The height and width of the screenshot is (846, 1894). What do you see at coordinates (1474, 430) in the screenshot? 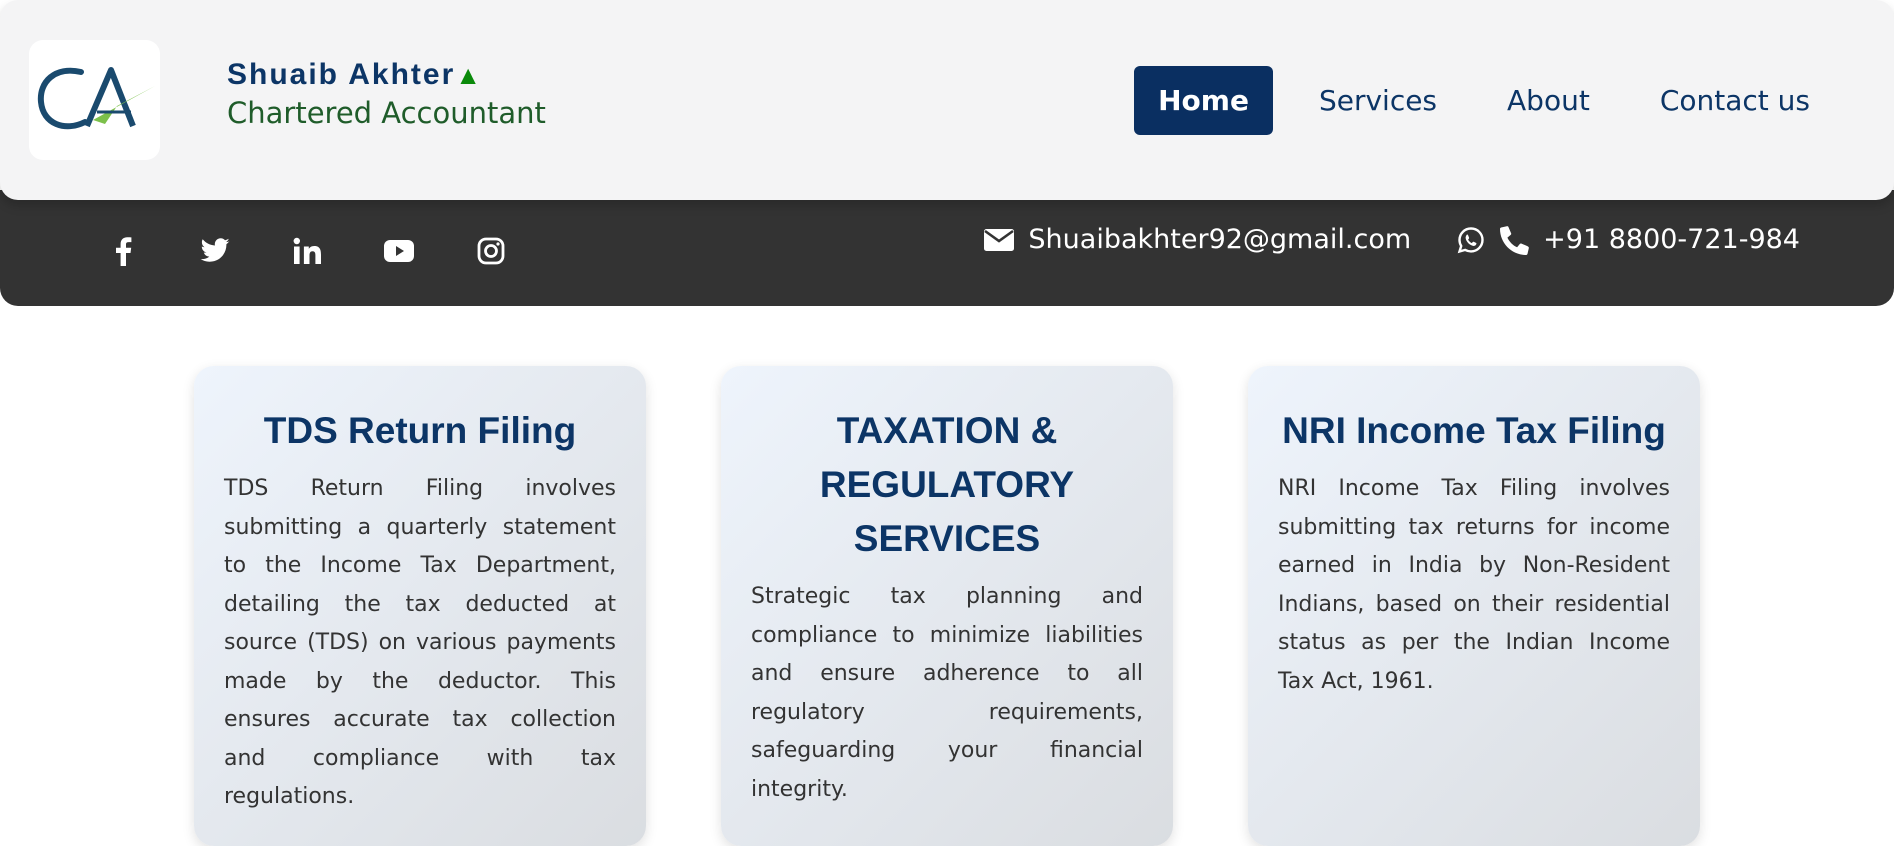
I see `card-title: NRI Income Tax Filing` at bounding box center [1474, 430].